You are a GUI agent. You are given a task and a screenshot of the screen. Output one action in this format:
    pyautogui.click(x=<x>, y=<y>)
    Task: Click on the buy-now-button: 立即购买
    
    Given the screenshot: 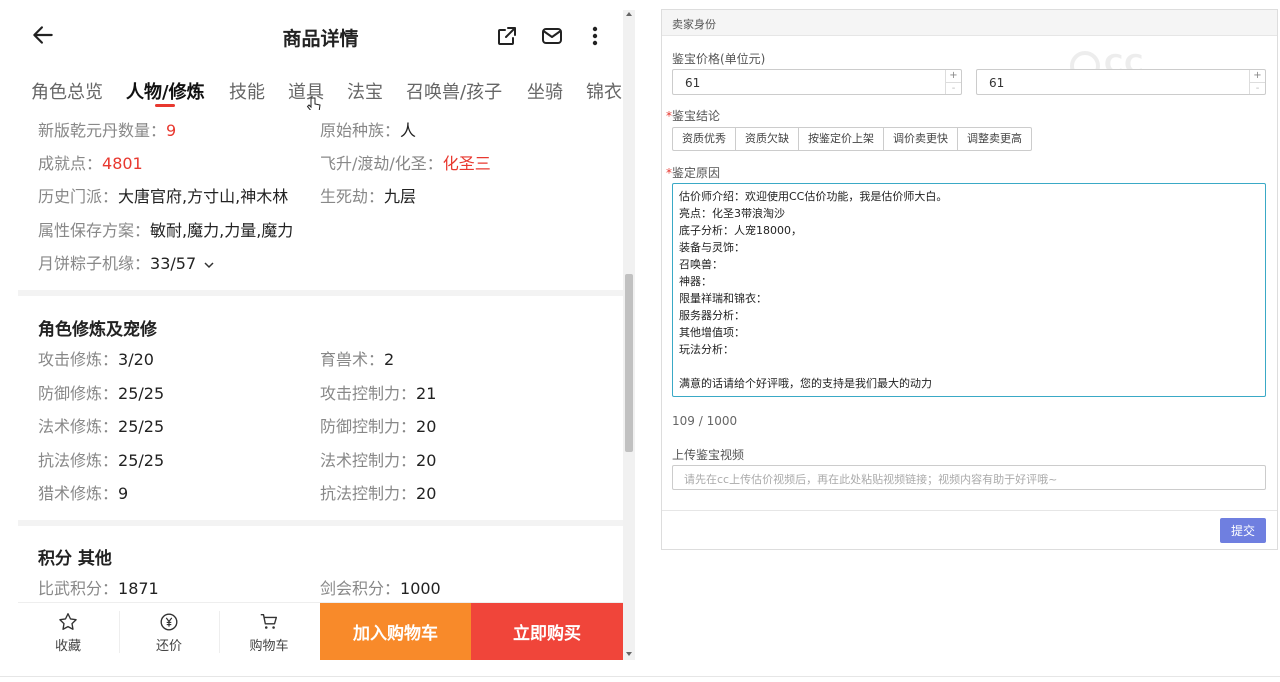 What is the action you would take?
    pyautogui.click(x=547, y=631)
    